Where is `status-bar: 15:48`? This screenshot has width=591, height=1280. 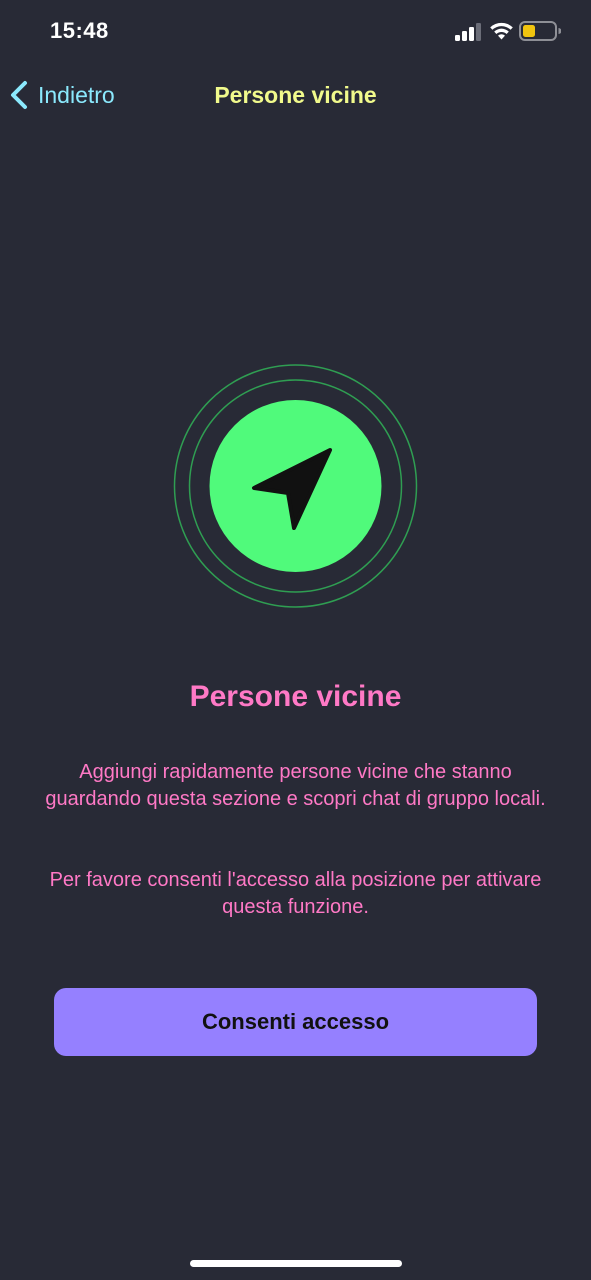 status-bar: 15:48 is located at coordinates (295, 30).